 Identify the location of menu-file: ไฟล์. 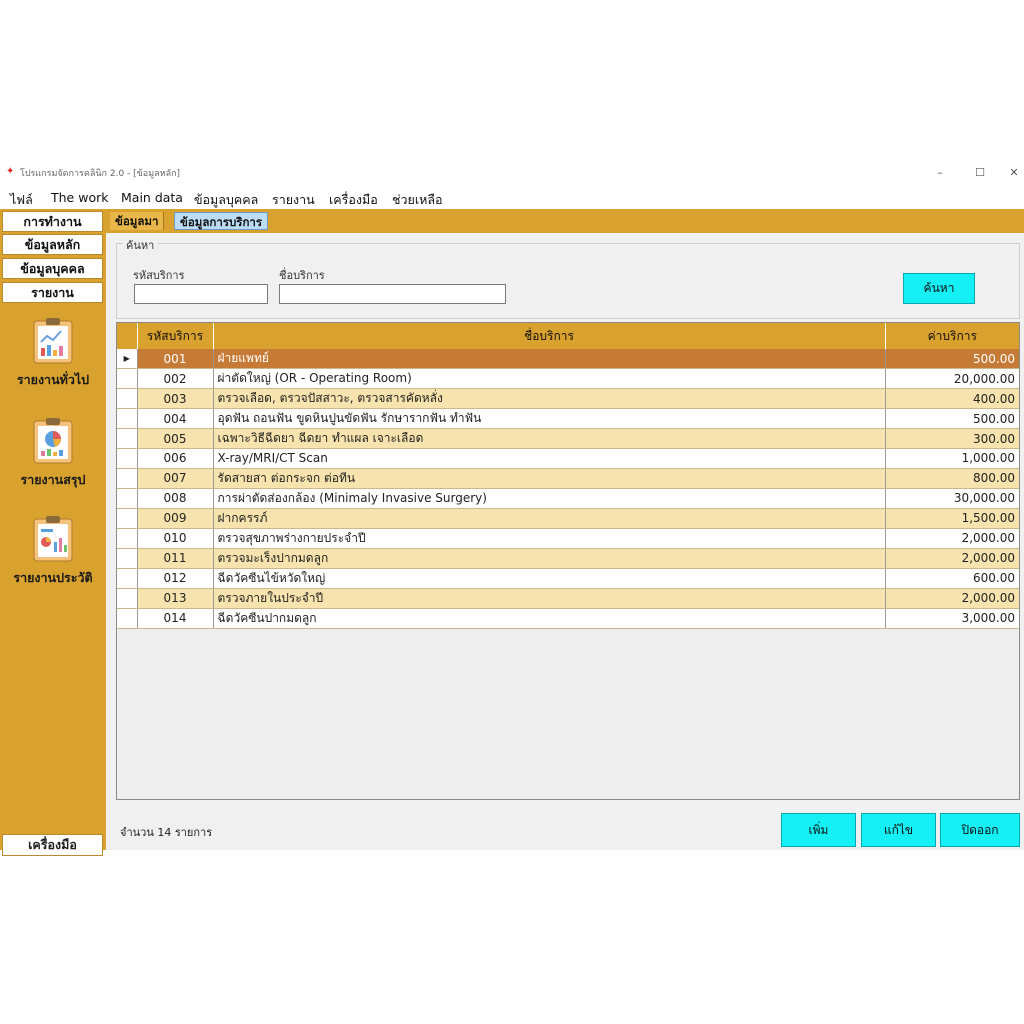
(21, 200).